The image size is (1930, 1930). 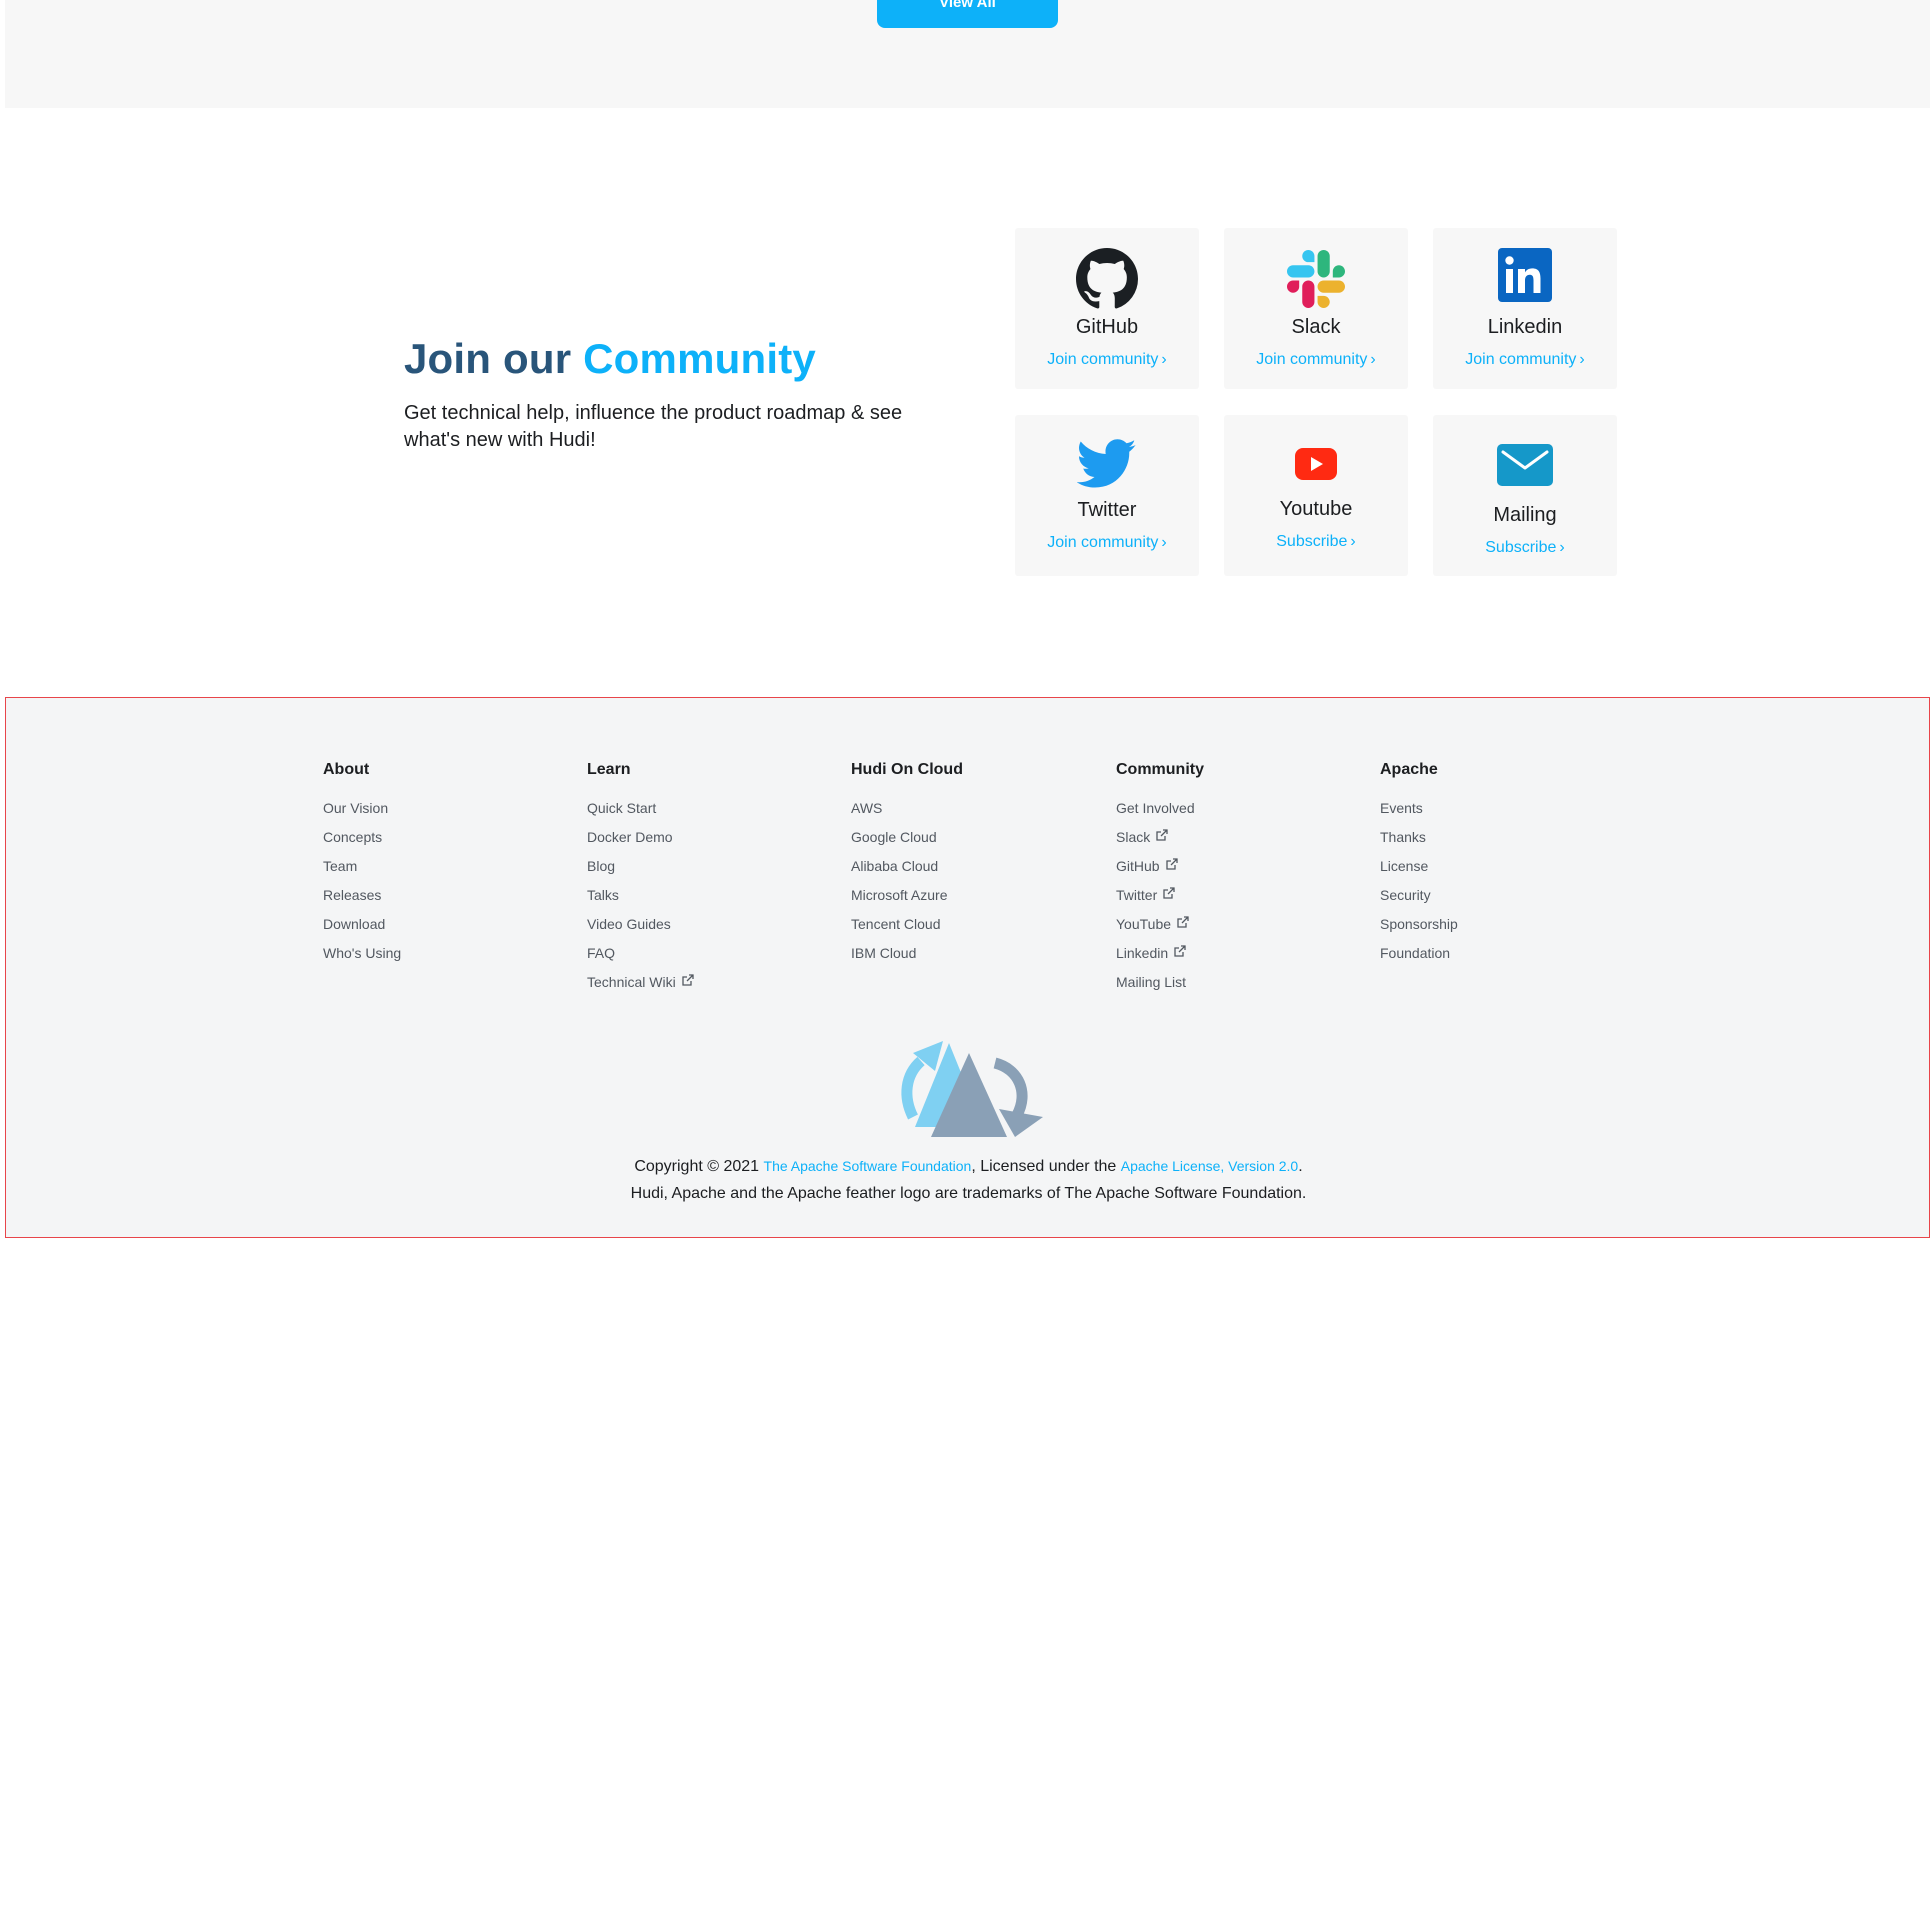 I want to click on subscribe-mailing-link: Subscribe ›, so click(x=1525, y=548).